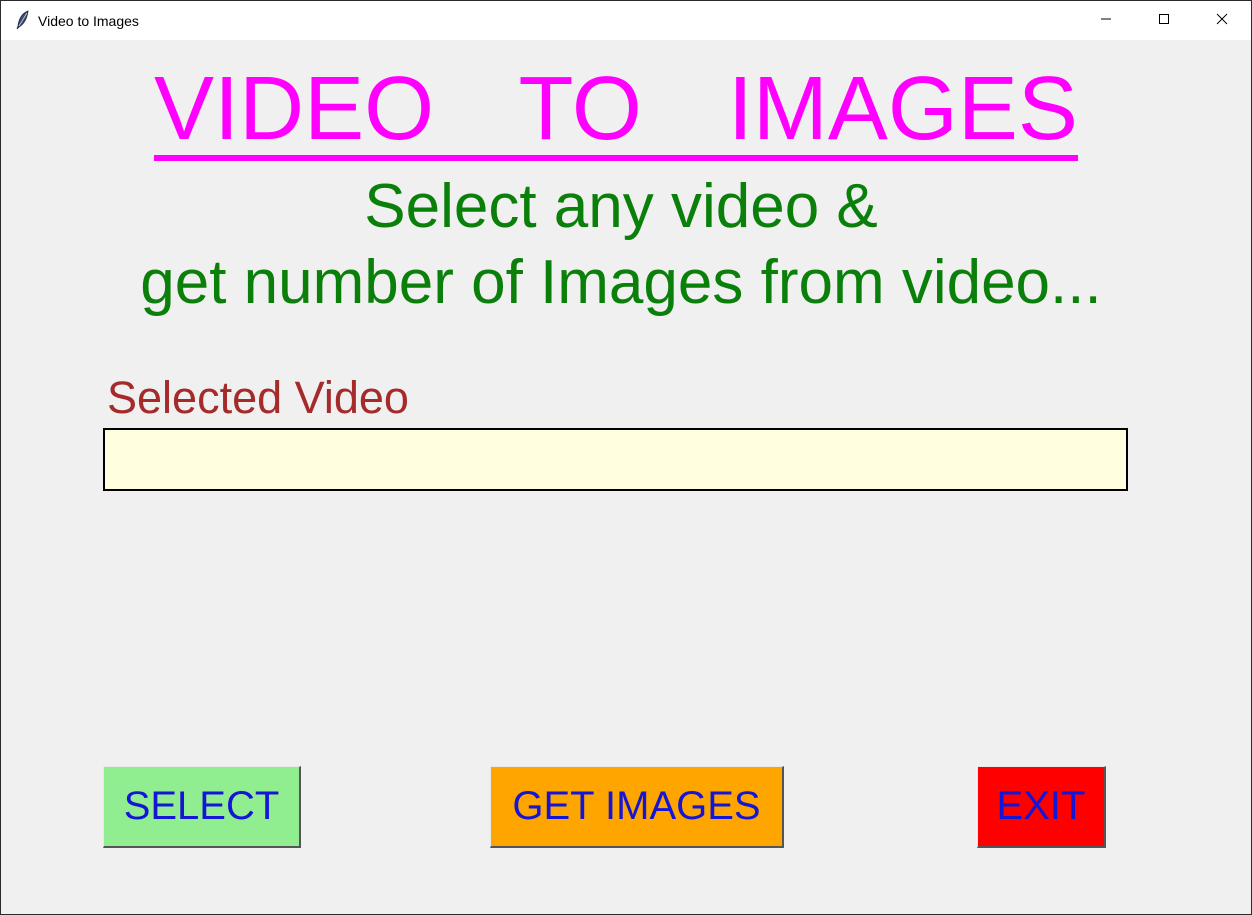  Describe the element at coordinates (637, 807) in the screenshot. I see `get-images-button: GET IMAGES` at that location.